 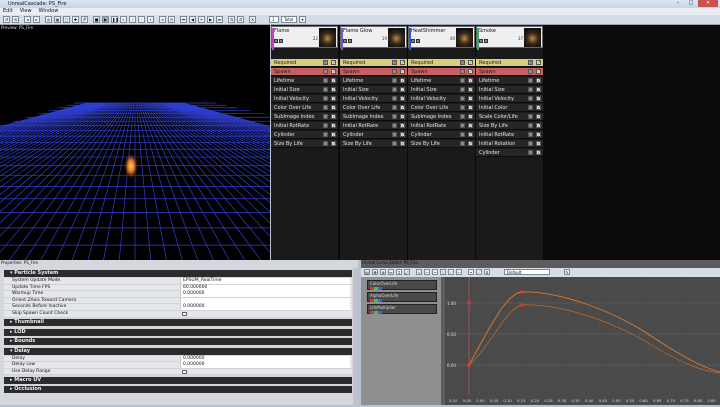 What do you see at coordinates (171, 19) in the screenshot?
I see `realtime-icon: ◷` at bounding box center [171, 19].